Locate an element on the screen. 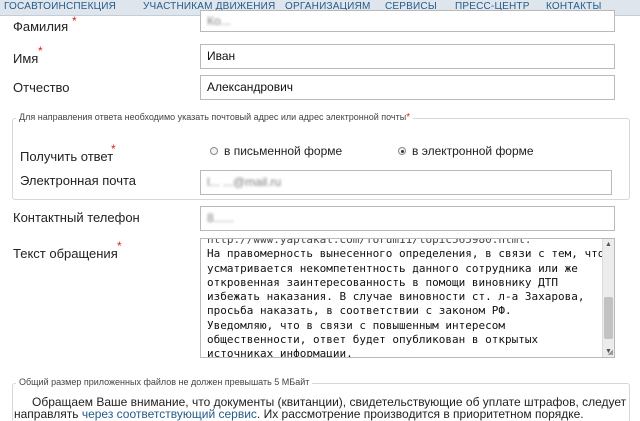  radio-unchecked-icon is located at coordinates (214, 151).